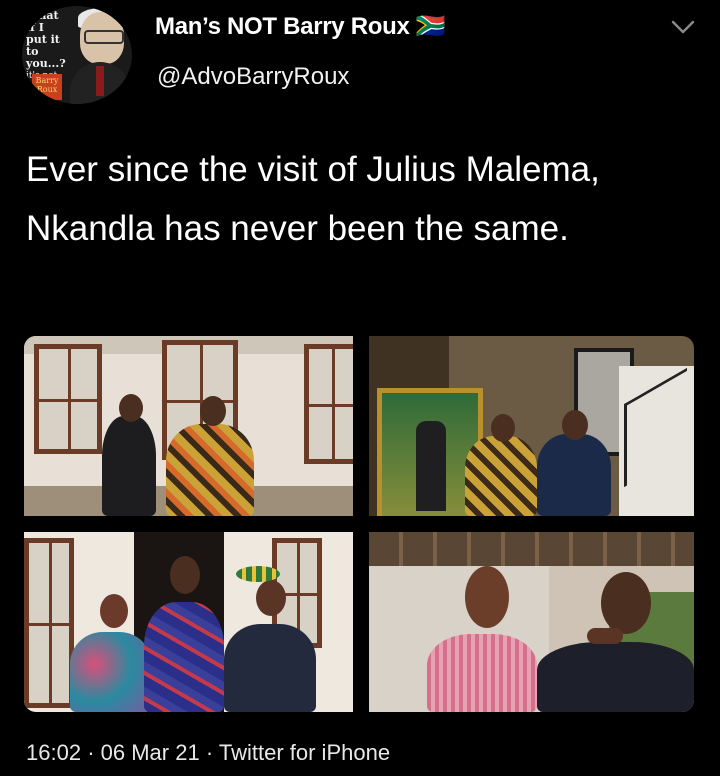 This screenshot has height=776, width=720. I want to click on avatar-logo: Barry Roux, so click(47, 87).